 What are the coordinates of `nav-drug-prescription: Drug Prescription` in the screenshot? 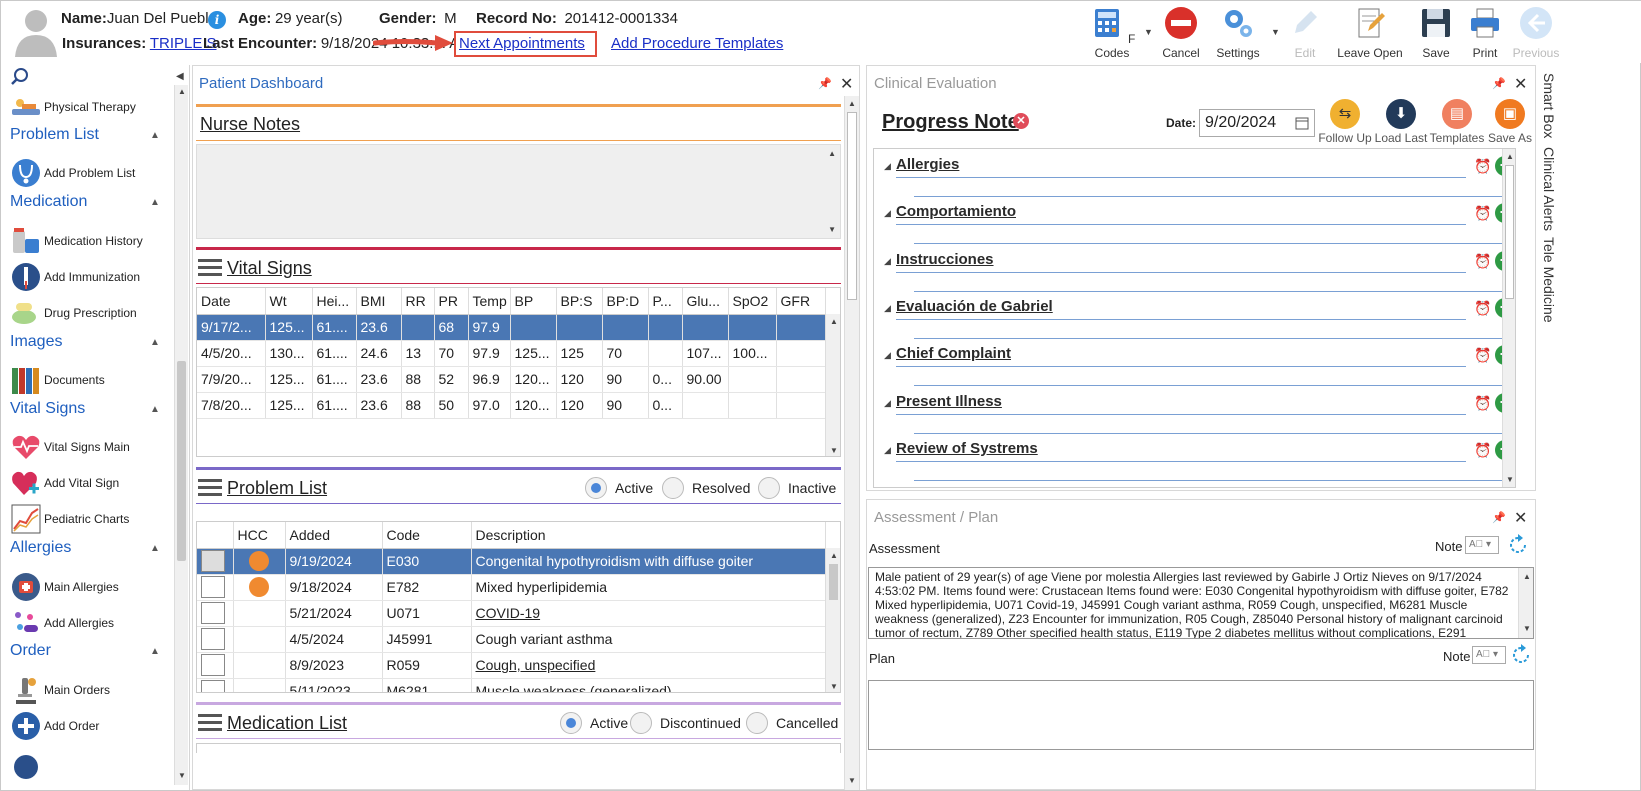 It's located at (73, 313).